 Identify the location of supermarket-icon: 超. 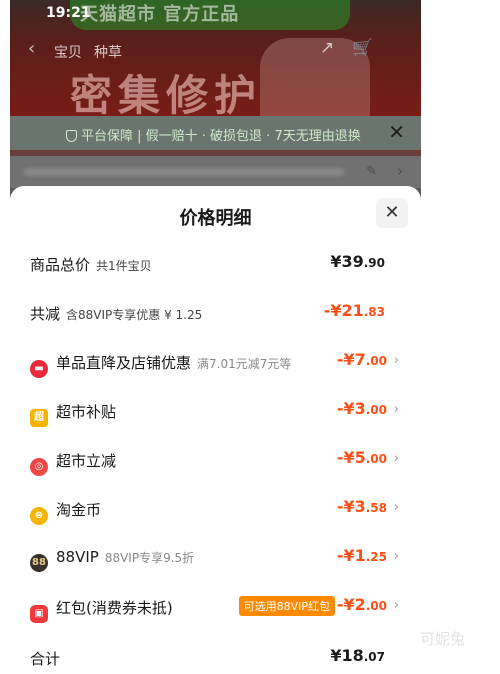
(39, 418).